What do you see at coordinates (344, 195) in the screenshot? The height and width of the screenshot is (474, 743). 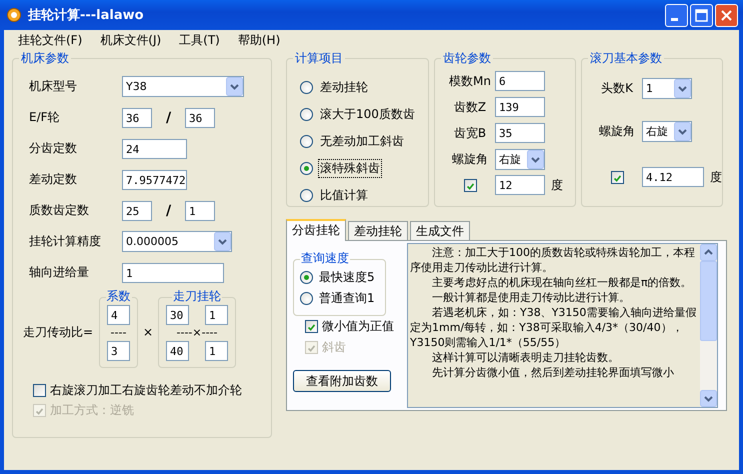 I see `radio-label: 比值计算` at bounding box center [344, 195].